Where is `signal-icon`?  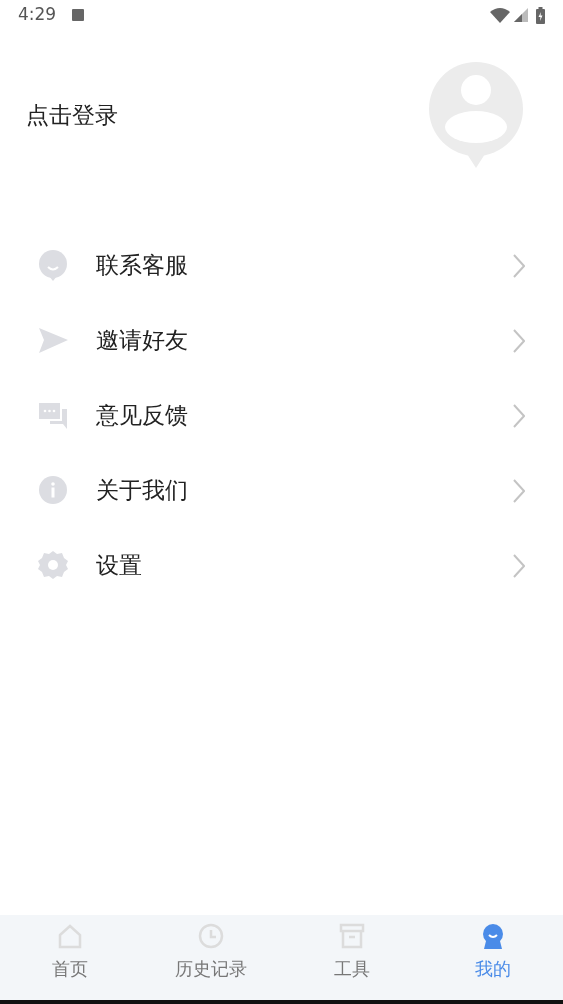
signal-icon is located at coordinates (521, 15).